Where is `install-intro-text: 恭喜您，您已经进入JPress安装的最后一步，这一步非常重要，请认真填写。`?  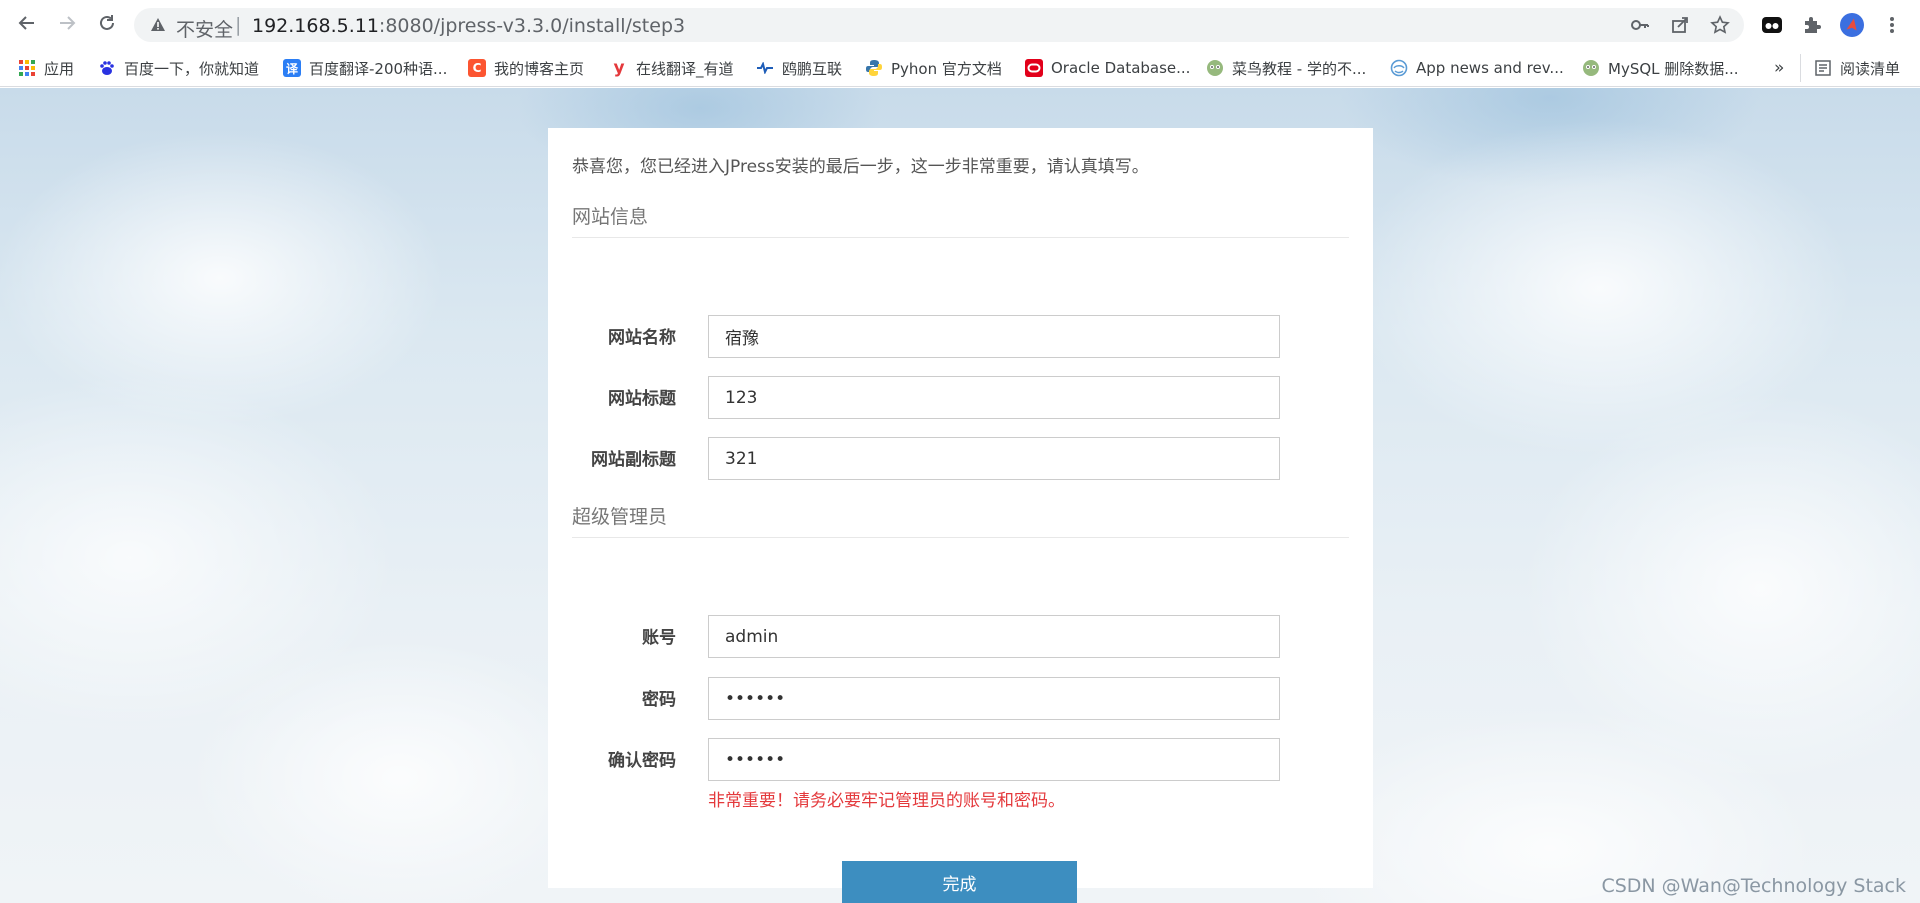 install-intro-text: 恭喜您，您已经进入JPress安装的最后一步，这一步非常重要，请认真填写。 is located at coordinates (860, 167).